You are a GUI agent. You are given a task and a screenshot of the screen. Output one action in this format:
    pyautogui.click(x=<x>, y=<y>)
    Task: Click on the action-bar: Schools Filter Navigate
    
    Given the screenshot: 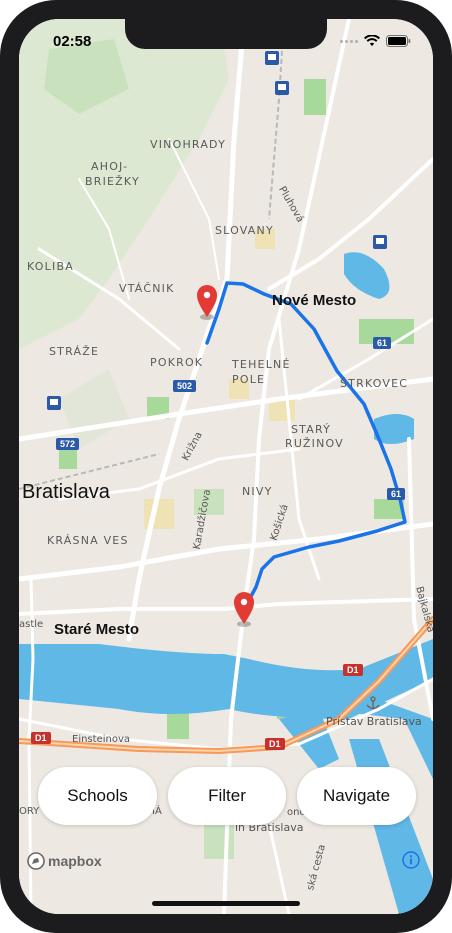 What is the action you would take?
    pyautogui.click(x=228, y=796)
    